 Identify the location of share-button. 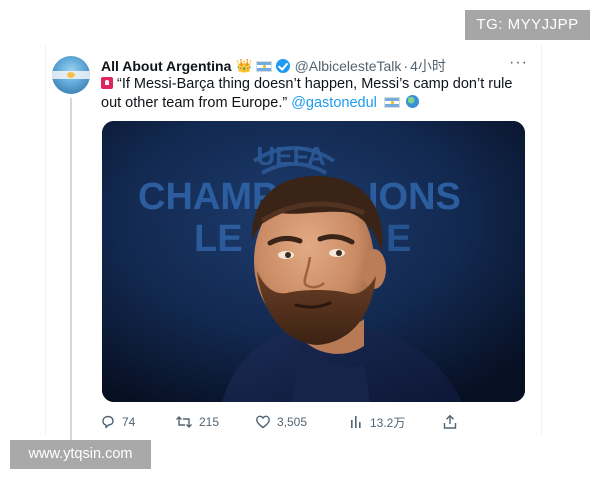
(450, 422).